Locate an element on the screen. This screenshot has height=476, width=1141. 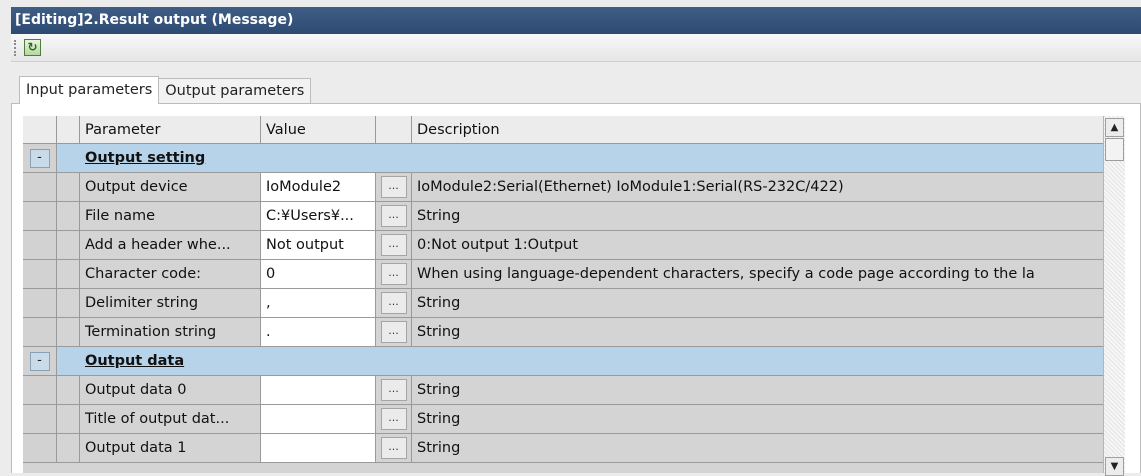
header-blank is located at coordinates (68, 129).